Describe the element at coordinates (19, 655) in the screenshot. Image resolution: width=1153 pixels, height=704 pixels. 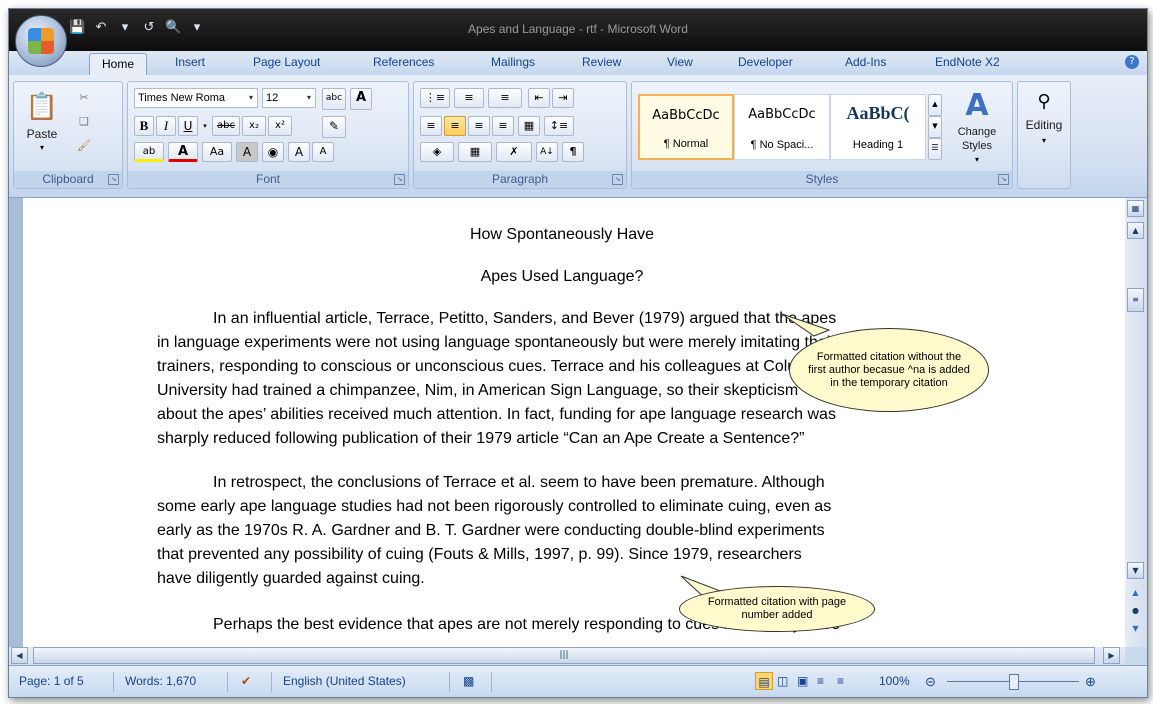
I see `scroll-left-icon: ◀` at that location.